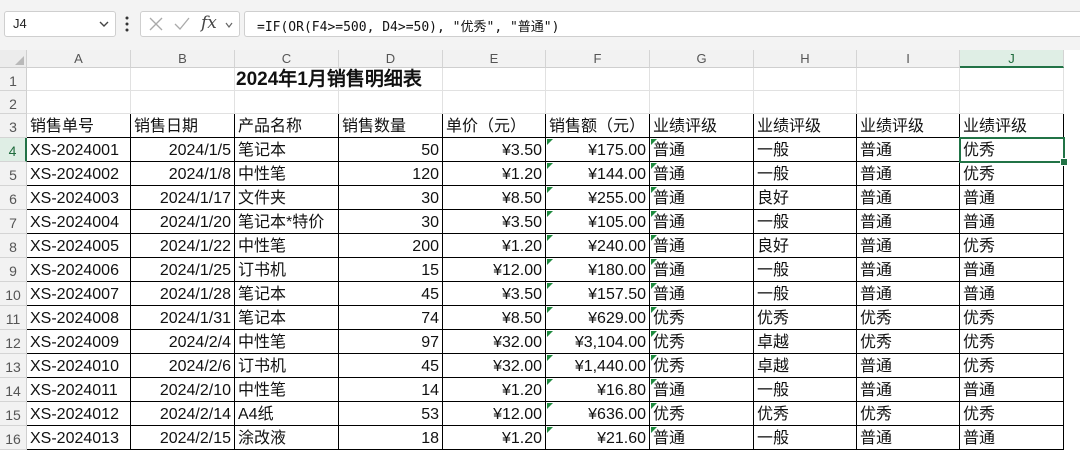 The width and height of the screenshot is (1080, 452). Describe the element at coordinates (79, 174) in the screenshot. I see `data-cell: XS-2024002` at that location.